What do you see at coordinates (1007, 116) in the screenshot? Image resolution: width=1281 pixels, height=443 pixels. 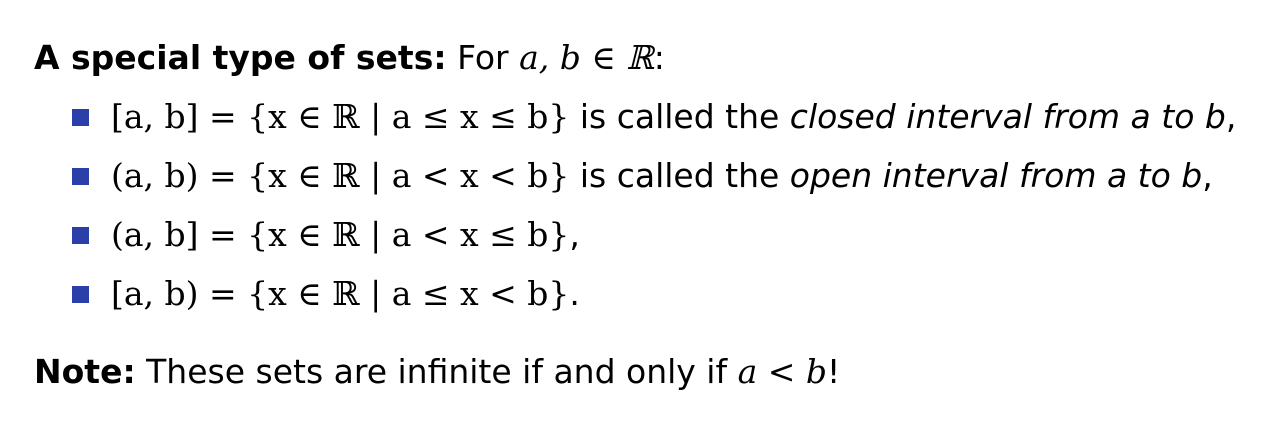 I see `interval-name: closed interval from a to b` at bounding box center [1007, 116].